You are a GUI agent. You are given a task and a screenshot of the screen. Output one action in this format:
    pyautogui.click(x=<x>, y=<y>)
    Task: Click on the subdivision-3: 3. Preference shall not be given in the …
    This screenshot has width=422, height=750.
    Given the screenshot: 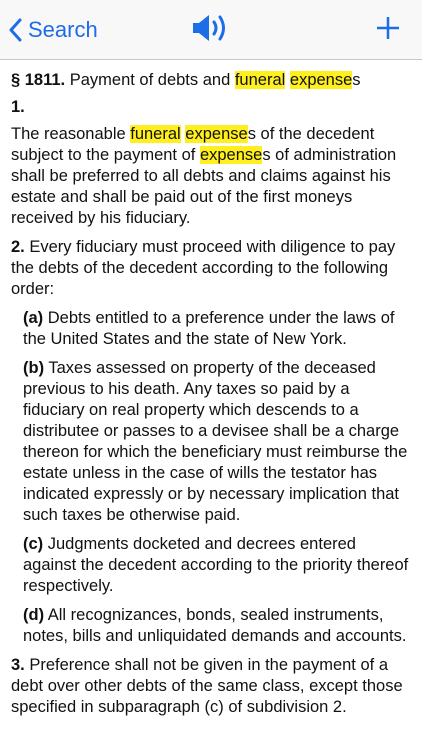 What is the action you would take?
    pyautogui.click(x=207, y=686)
    